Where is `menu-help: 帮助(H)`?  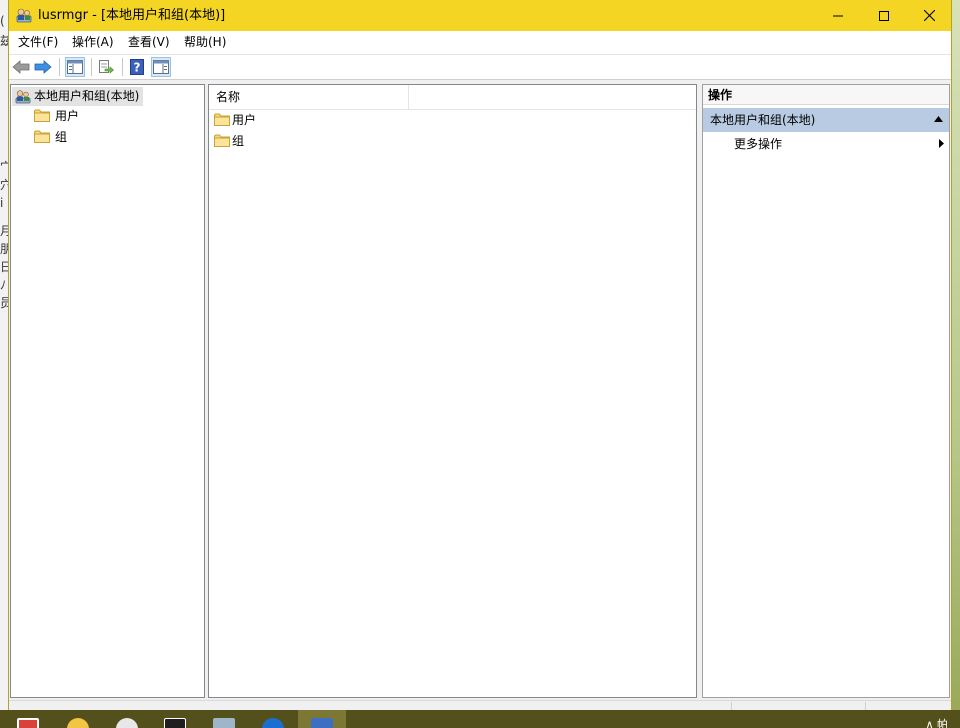 menu-help: 帮助(H) is located at coordinates (205, 42).